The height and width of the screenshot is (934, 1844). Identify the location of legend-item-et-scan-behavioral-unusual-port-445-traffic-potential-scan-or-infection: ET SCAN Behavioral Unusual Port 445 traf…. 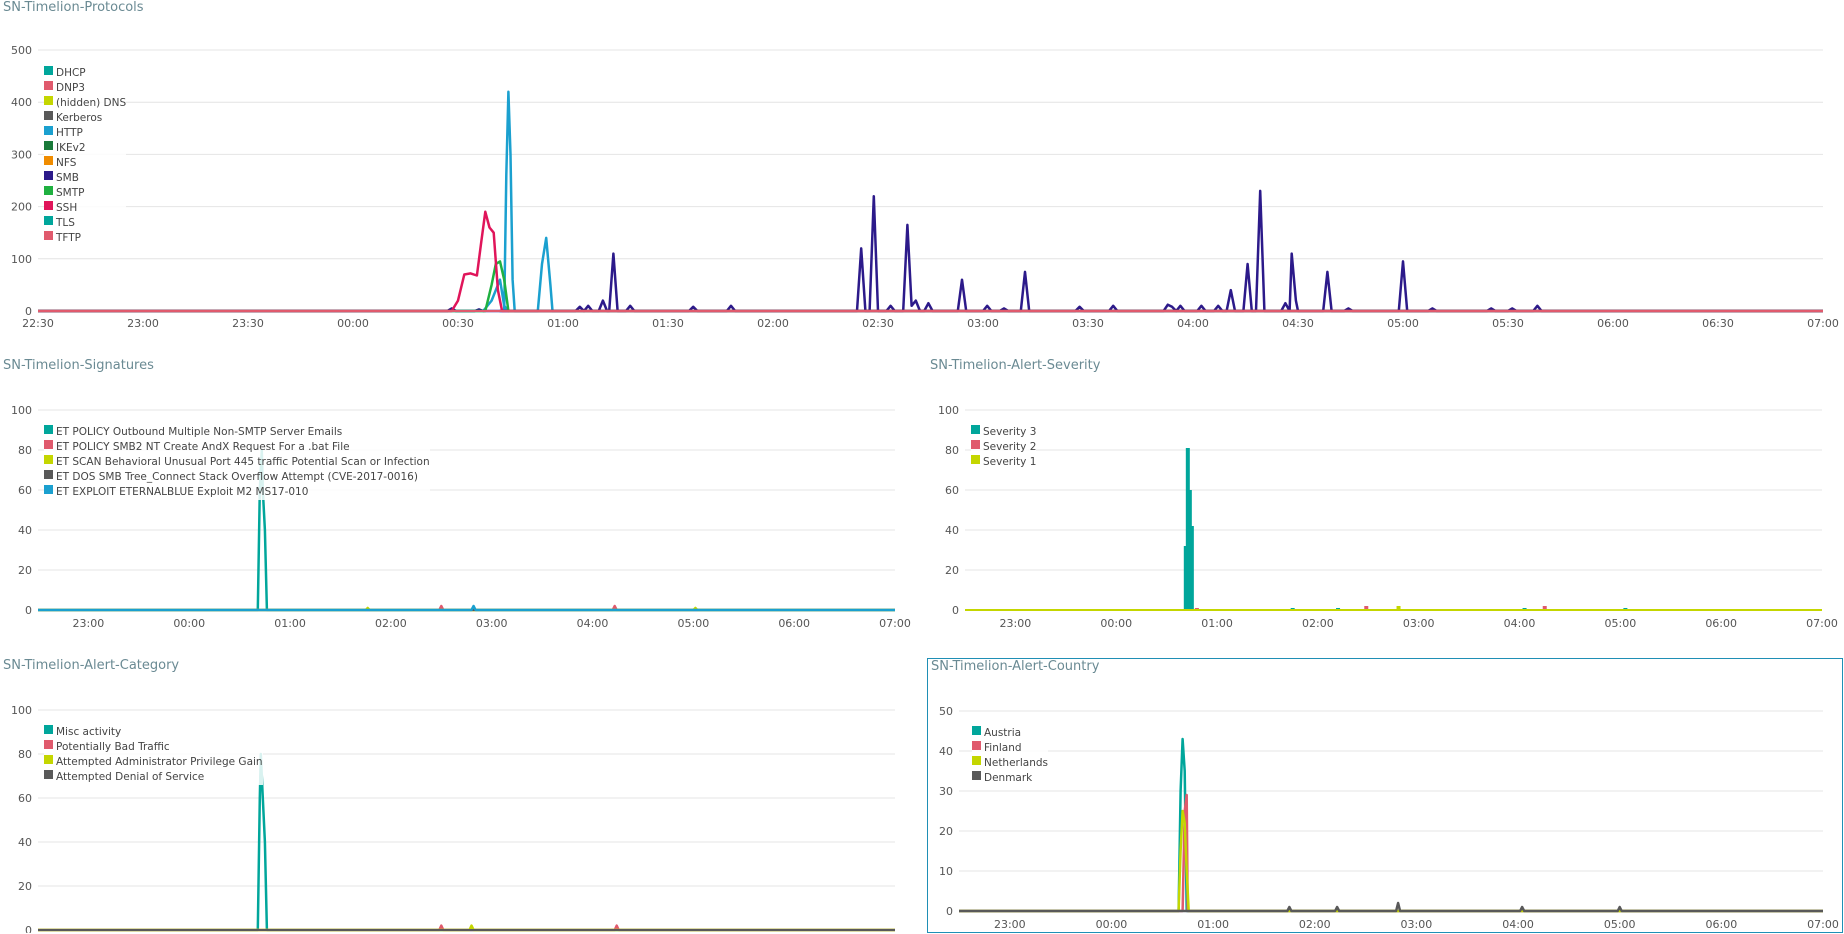
(237, 462).